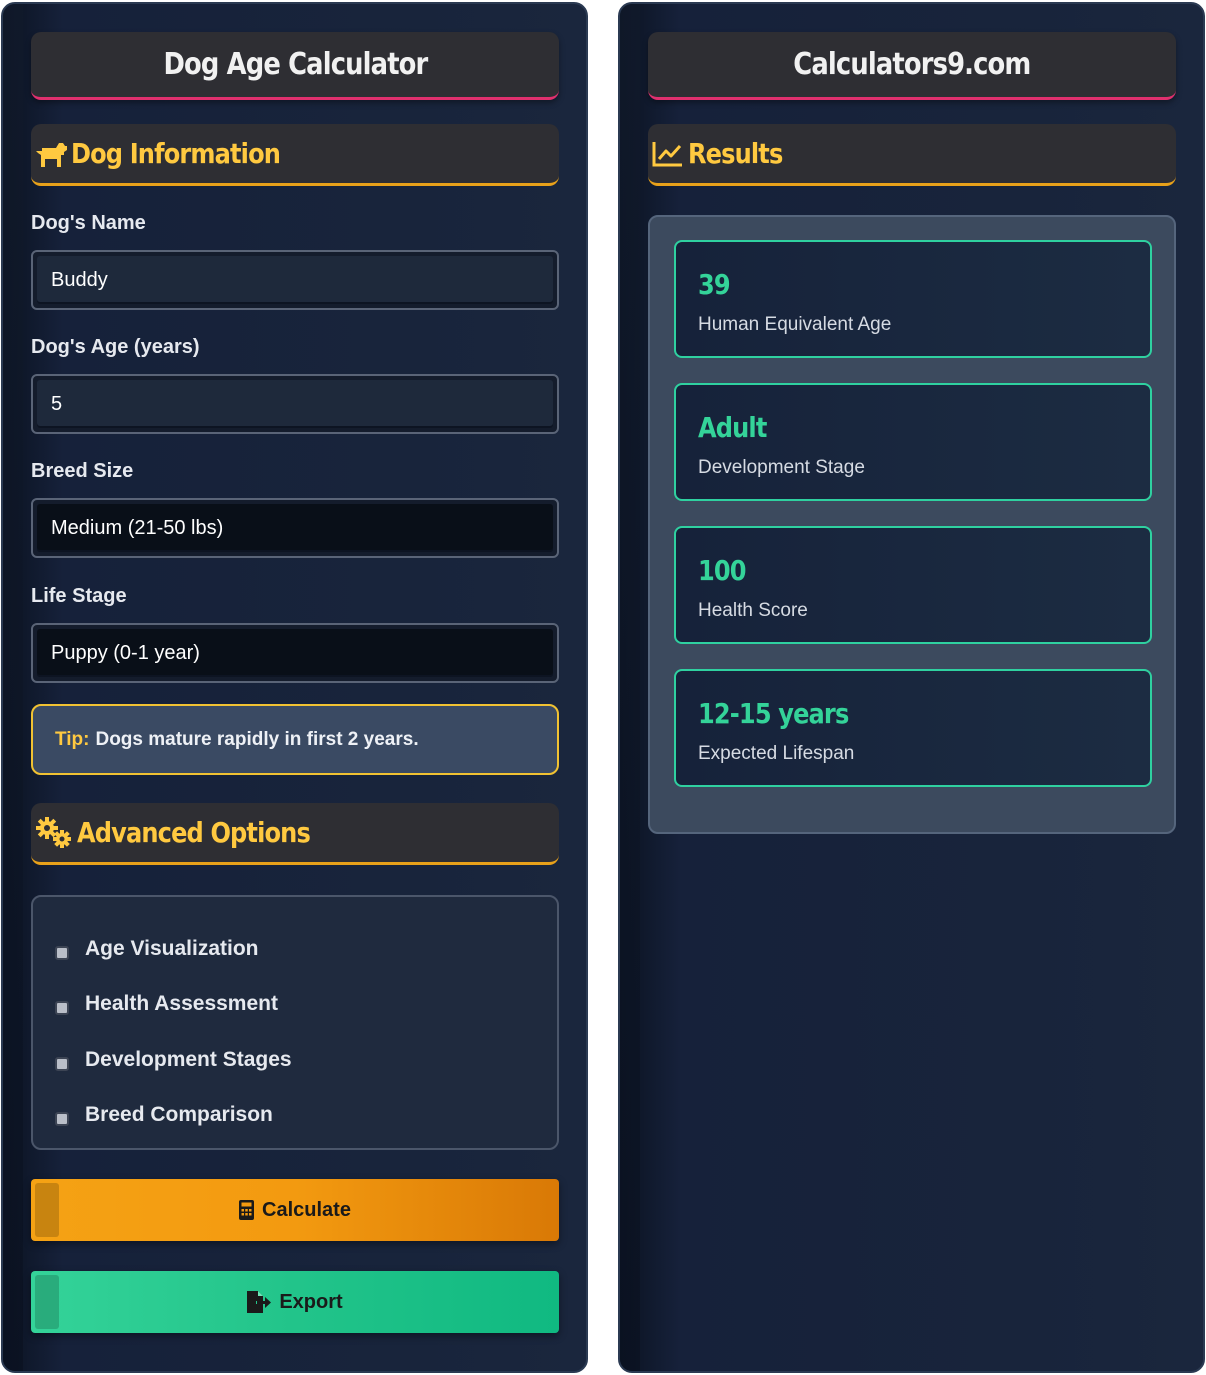  What do you see at coordinates (79, 596) in the screenshot?
I see `life-stage-label: Life Stage` at bounding box center [79, 596].